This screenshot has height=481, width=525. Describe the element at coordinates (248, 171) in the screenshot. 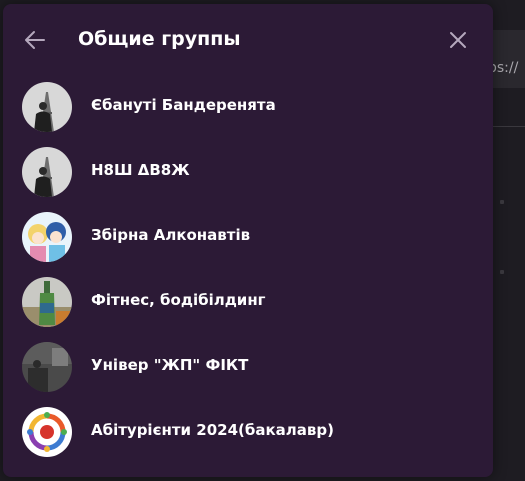

I see `group-item: Н8Ш ΔВ8Ж` at that location.